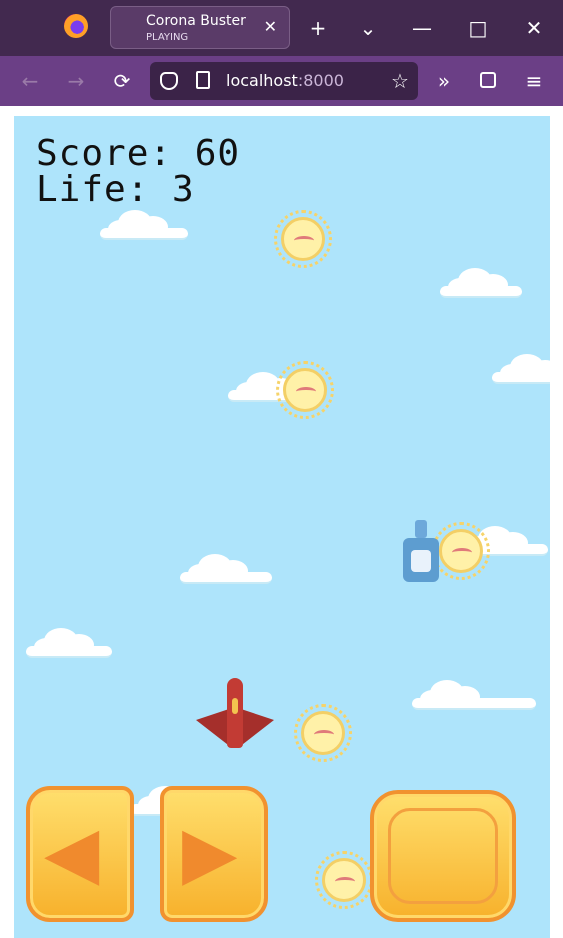  I want to click on window-minimize-button: —, so click(422, 28).